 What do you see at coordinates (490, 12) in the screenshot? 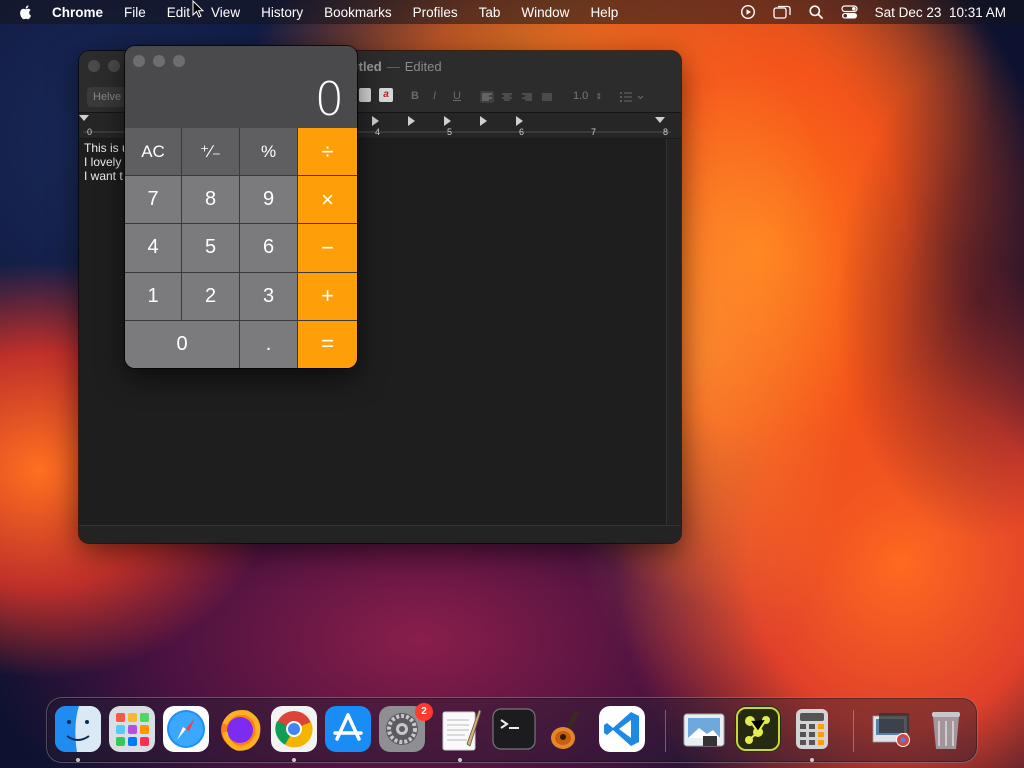
I see `menu-tab: Tab` at bounding box center [490, 12].